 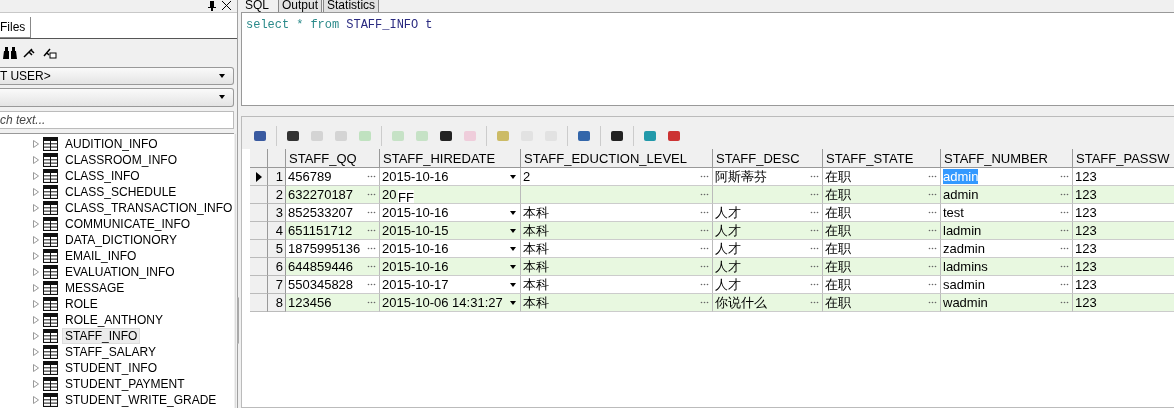 I want to click on tree-item: STAFF_INFO, so click(x=101, y=336).